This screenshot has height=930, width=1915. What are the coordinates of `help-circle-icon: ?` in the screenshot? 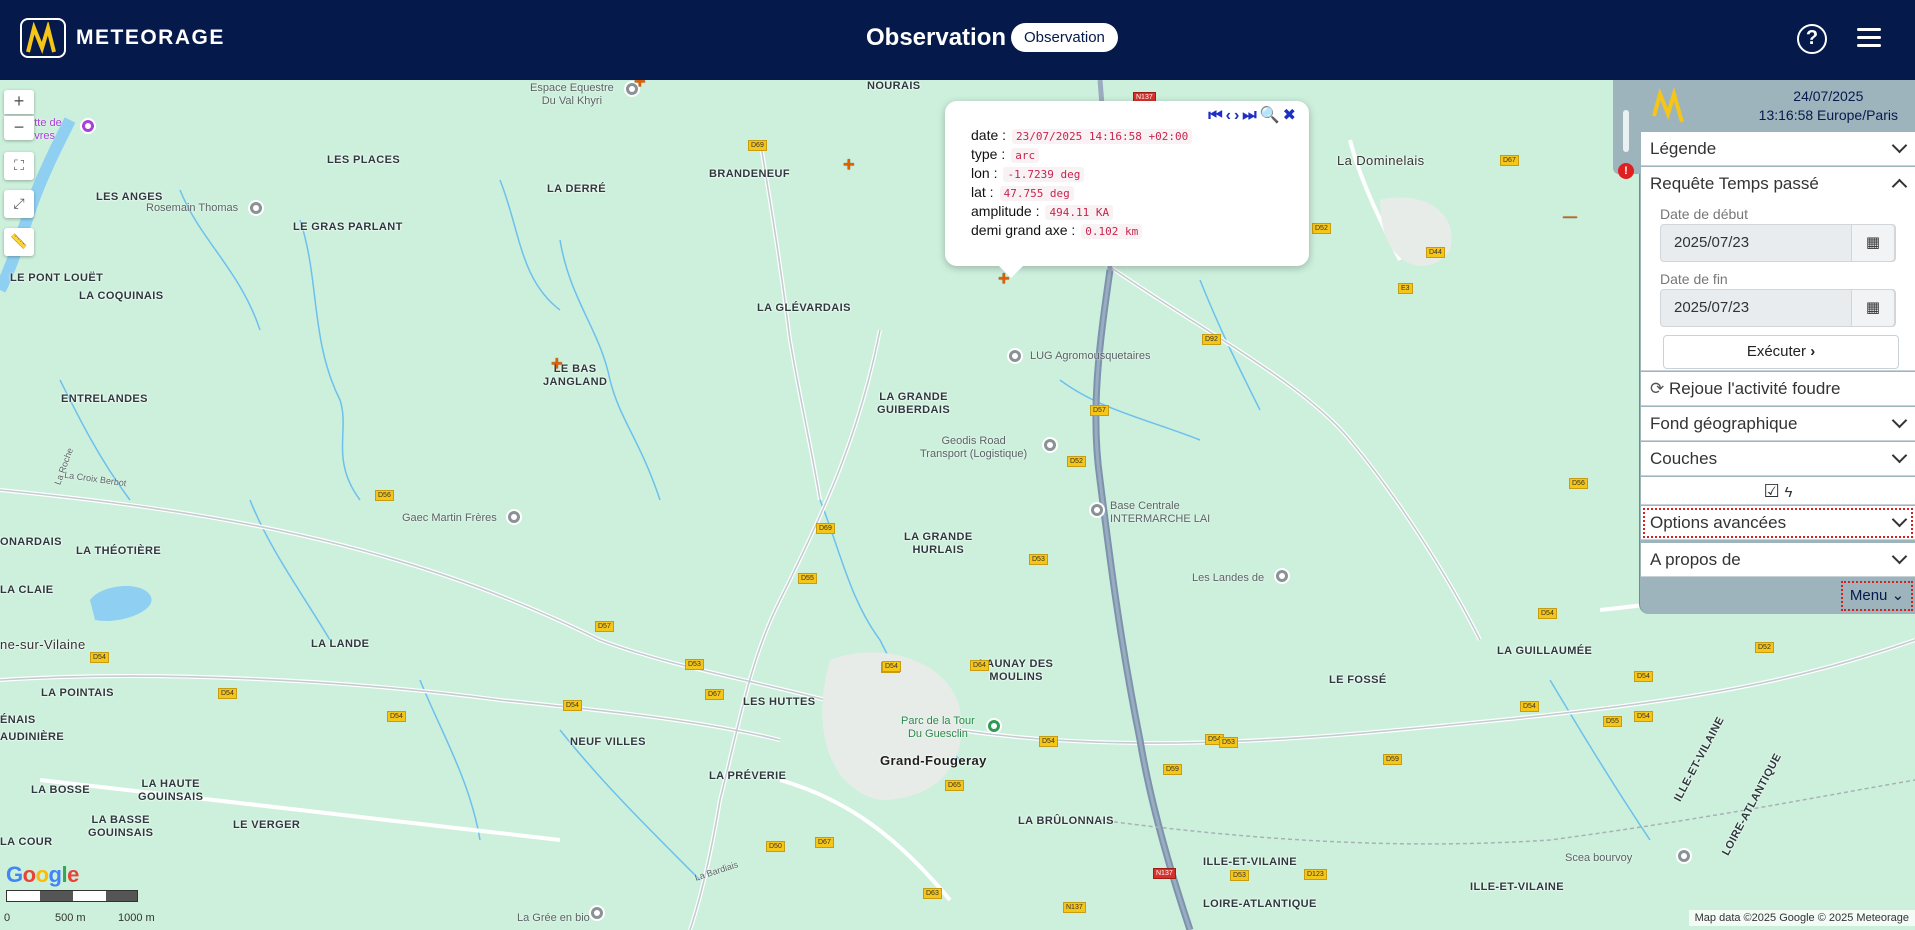 It's located at (1812, 39).